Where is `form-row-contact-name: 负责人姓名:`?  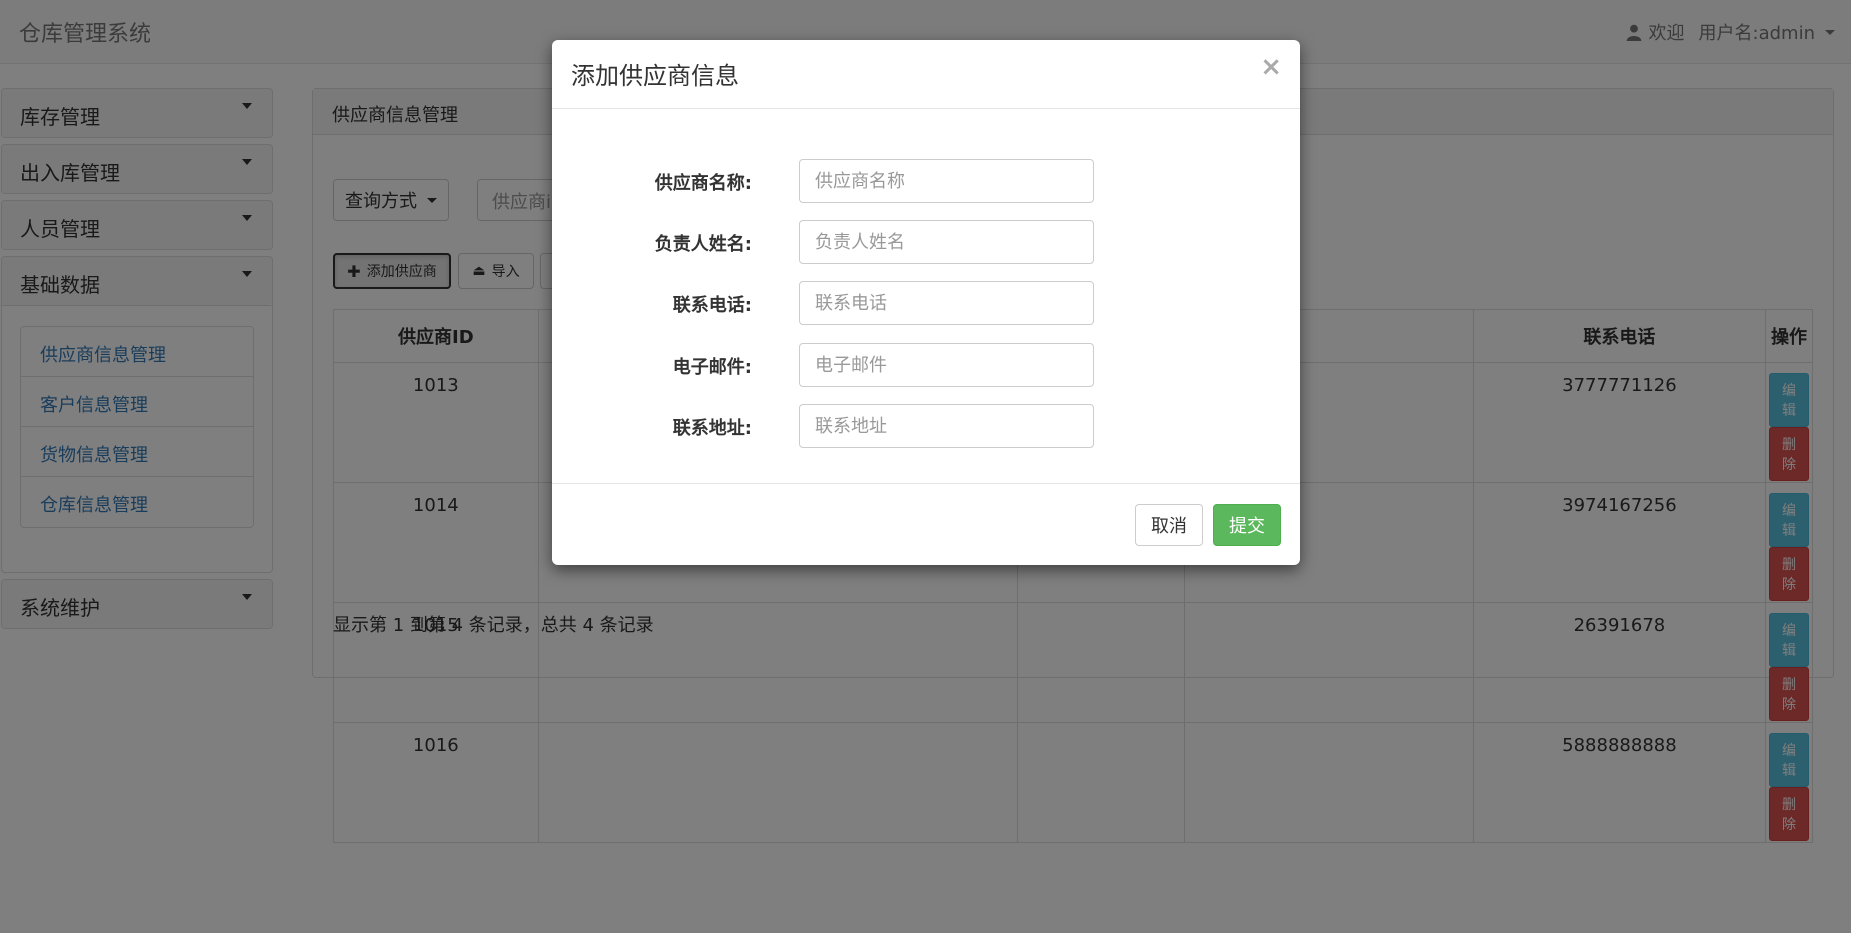
form-row-contact-name: 负责人姓名: is located at coordinates (926, 242).